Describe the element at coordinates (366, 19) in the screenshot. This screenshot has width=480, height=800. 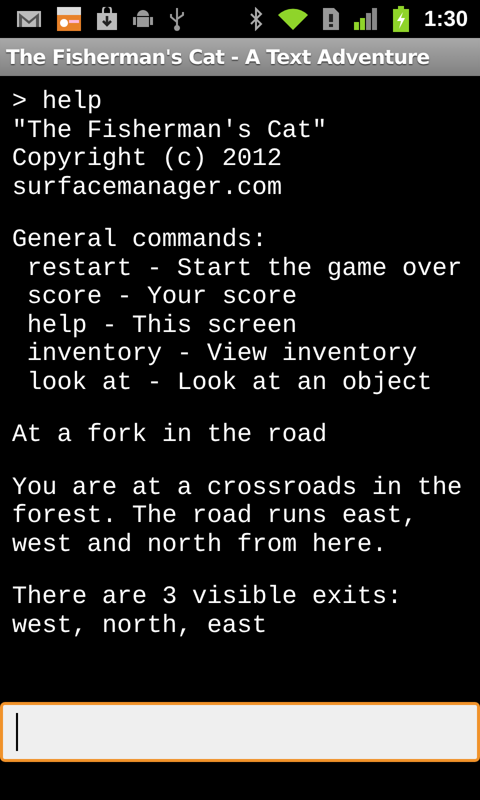
I see `signal-icon` at that location.